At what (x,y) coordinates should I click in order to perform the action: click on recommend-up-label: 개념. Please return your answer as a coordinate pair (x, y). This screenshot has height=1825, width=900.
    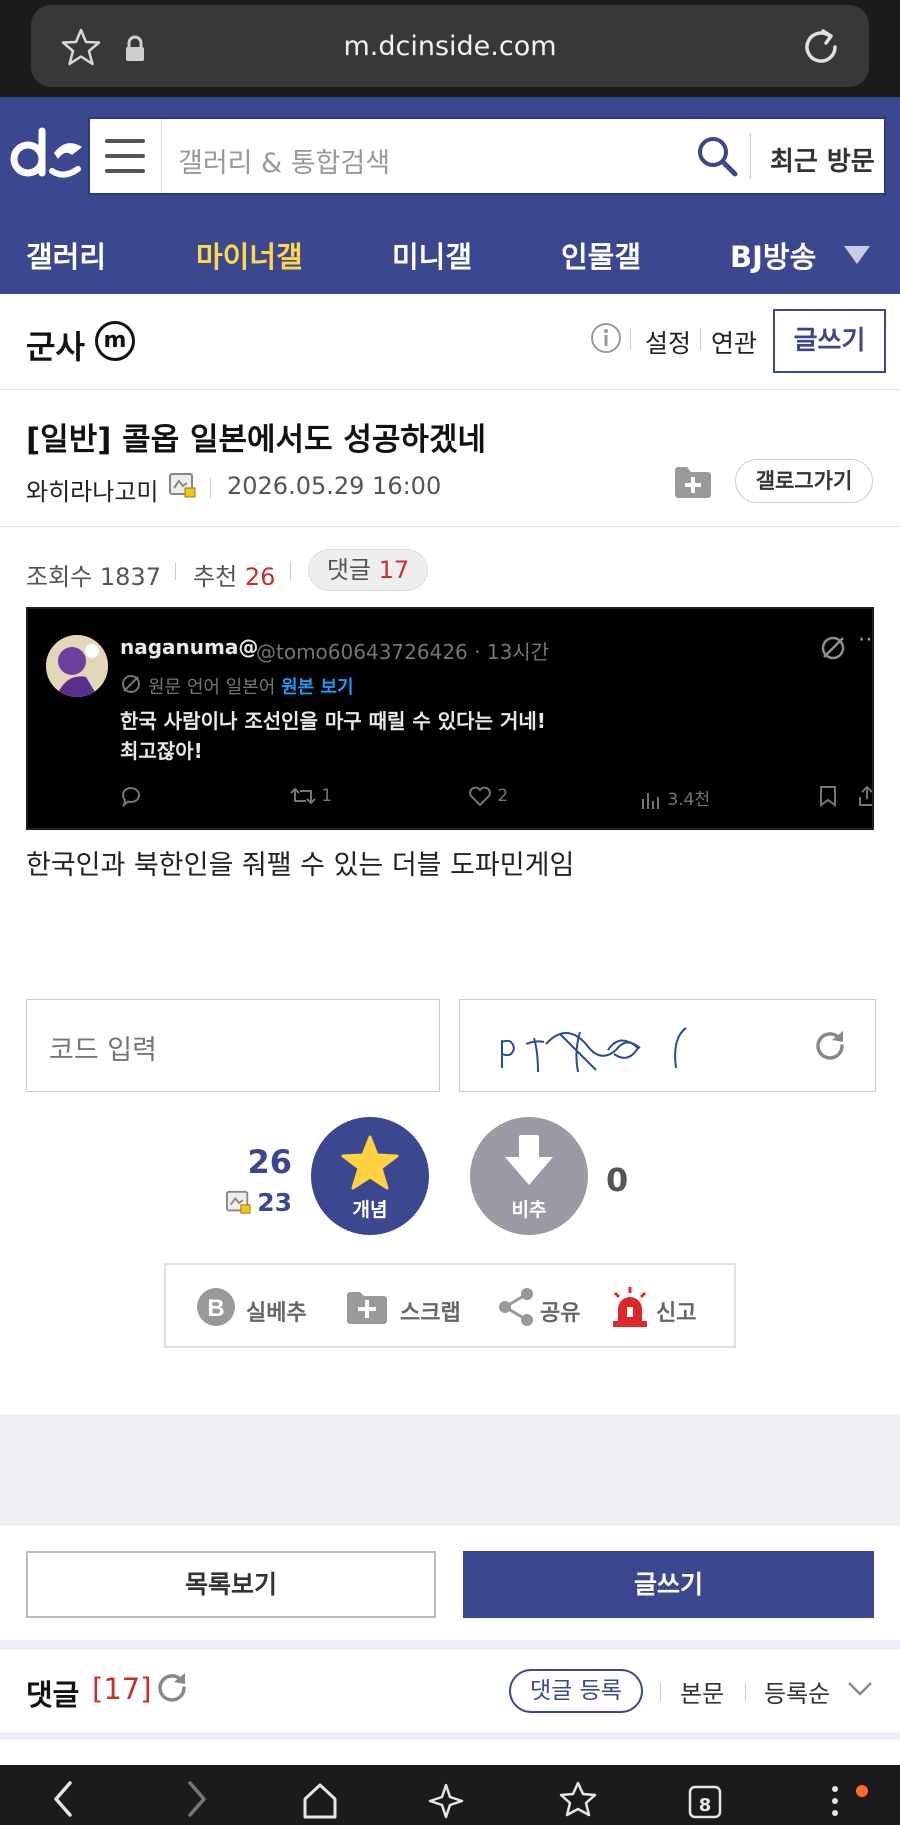
    Looking at the image, I should click on (370, 1210).